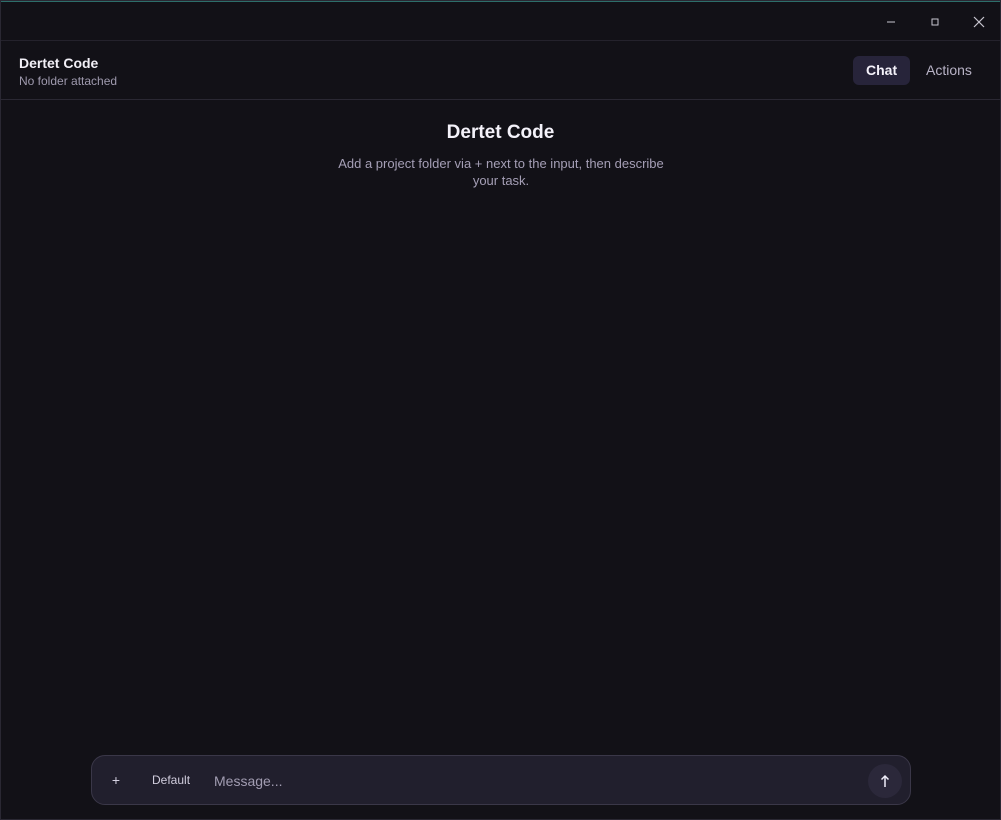 Image resolution: width=1001 pixels, height=820 pixels. Describe the element at coordinates (500, 20) in the screenshot. I see `title-bar` at that location.